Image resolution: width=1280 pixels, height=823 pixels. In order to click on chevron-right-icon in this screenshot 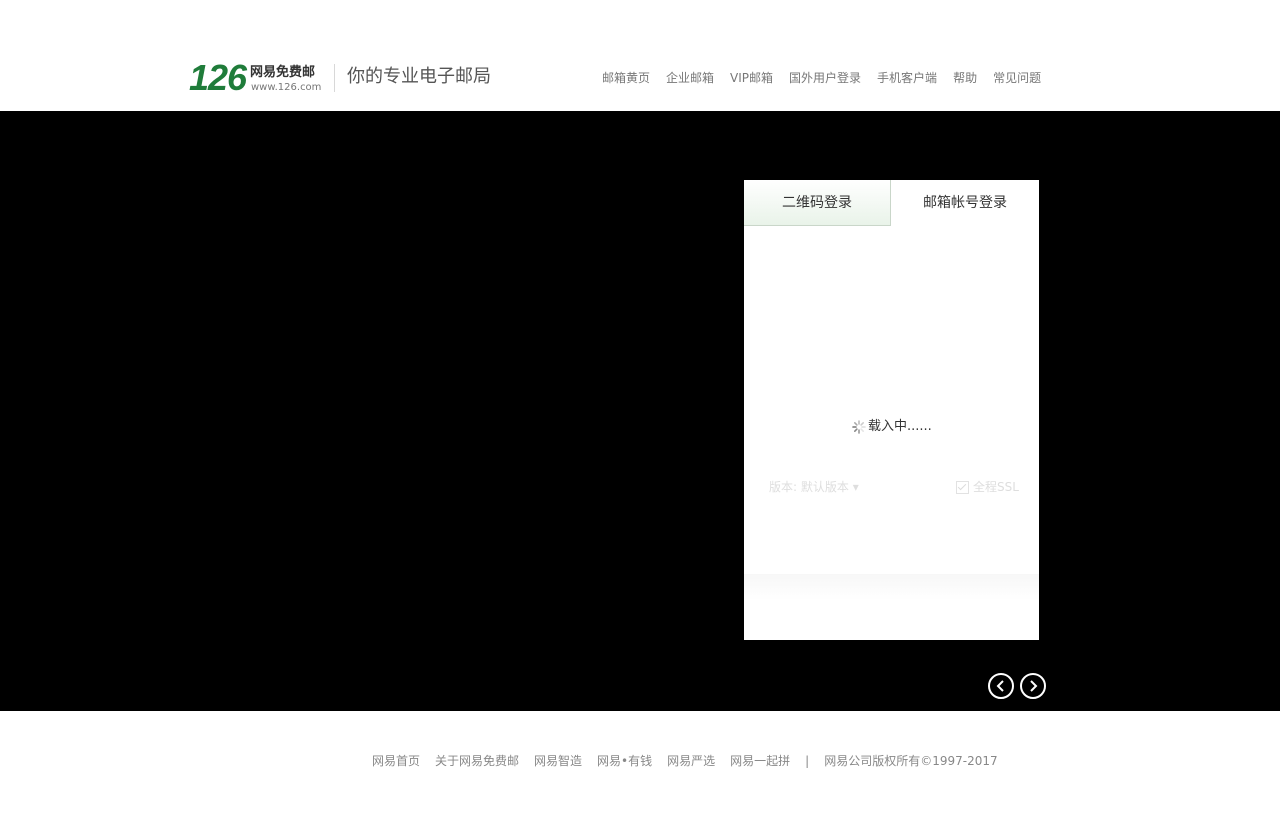, I will do `click(1034, 686)`.